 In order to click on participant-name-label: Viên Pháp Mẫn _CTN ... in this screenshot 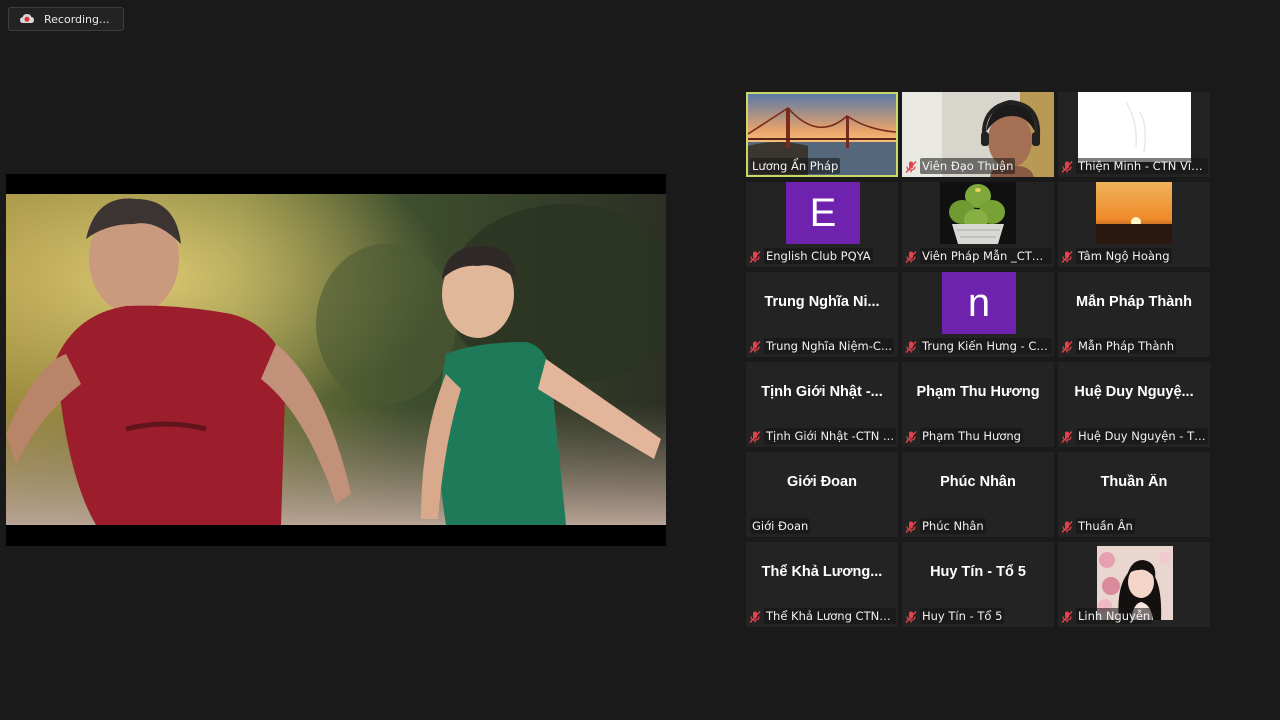, I will do `click(986, 256)`.